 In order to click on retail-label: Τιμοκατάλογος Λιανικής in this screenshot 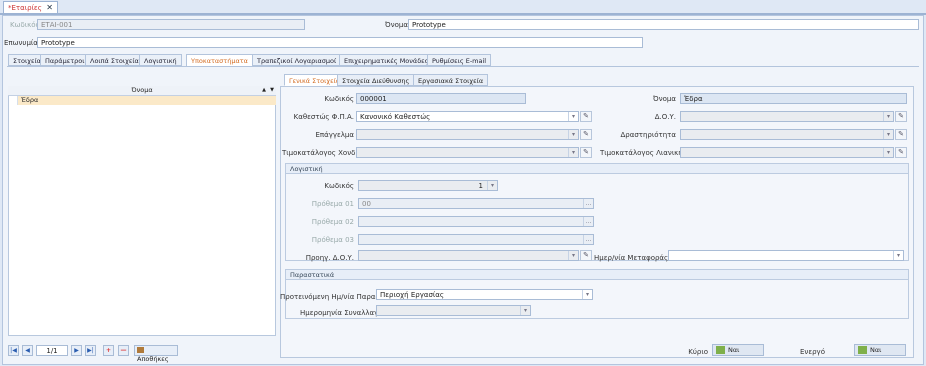, I will do `click(643, 153)`.